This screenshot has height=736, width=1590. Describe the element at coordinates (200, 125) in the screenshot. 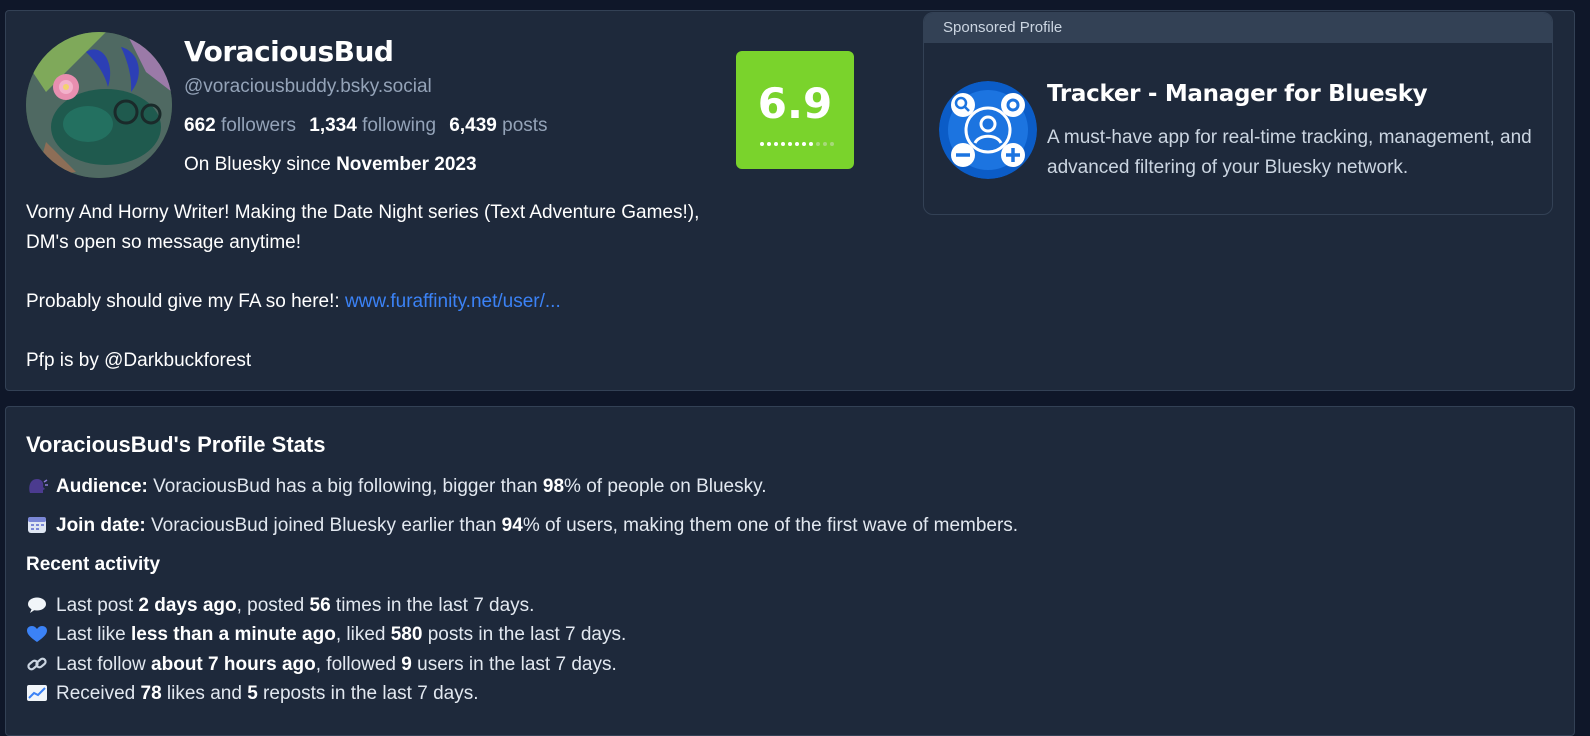

I see `followers-count: 662` at that location.